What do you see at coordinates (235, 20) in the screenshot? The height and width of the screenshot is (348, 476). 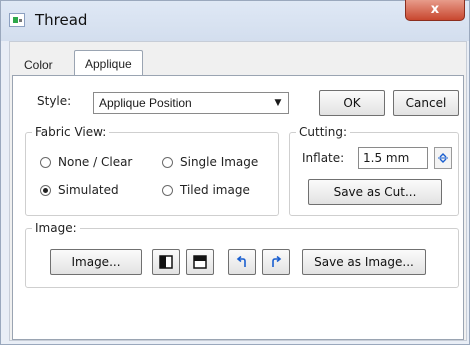 I see `title-bar: Thread x` at bounding box center [235, 20].